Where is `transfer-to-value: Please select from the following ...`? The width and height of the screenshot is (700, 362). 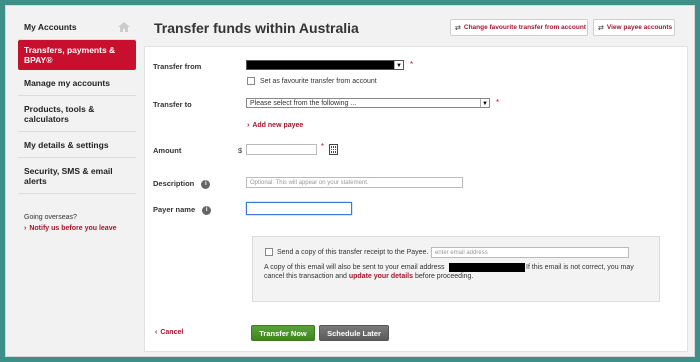
transfer-to-value: Please select from the following ... is located at coordinates (303, 103).